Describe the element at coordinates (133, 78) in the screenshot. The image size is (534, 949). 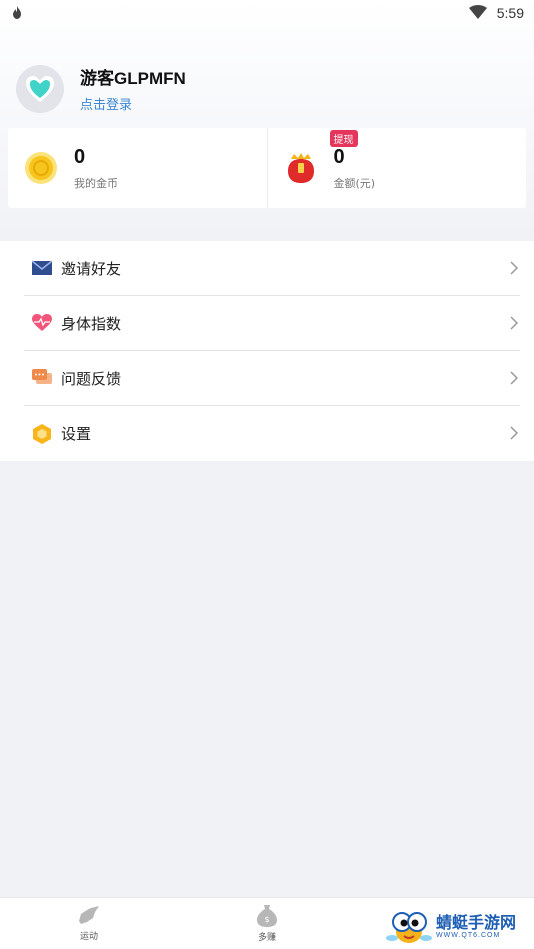
I see `username: 游客GLPMFN` at that location.